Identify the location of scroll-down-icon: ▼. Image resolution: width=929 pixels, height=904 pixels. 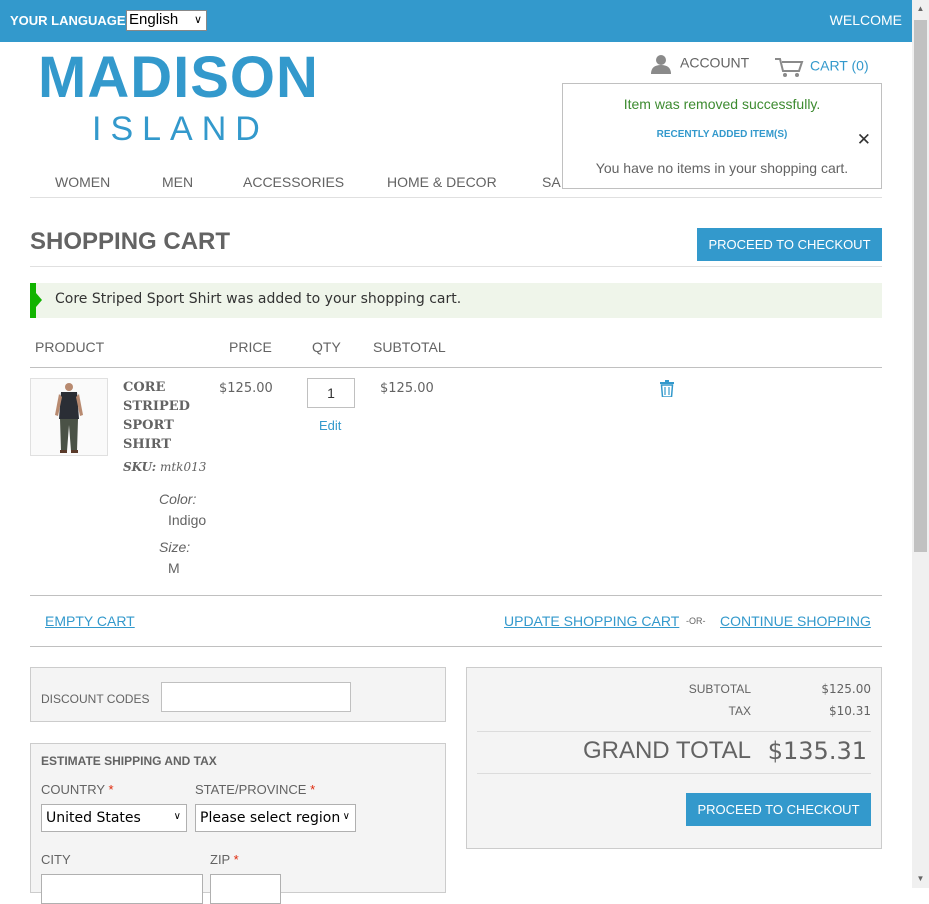
(920, 879).